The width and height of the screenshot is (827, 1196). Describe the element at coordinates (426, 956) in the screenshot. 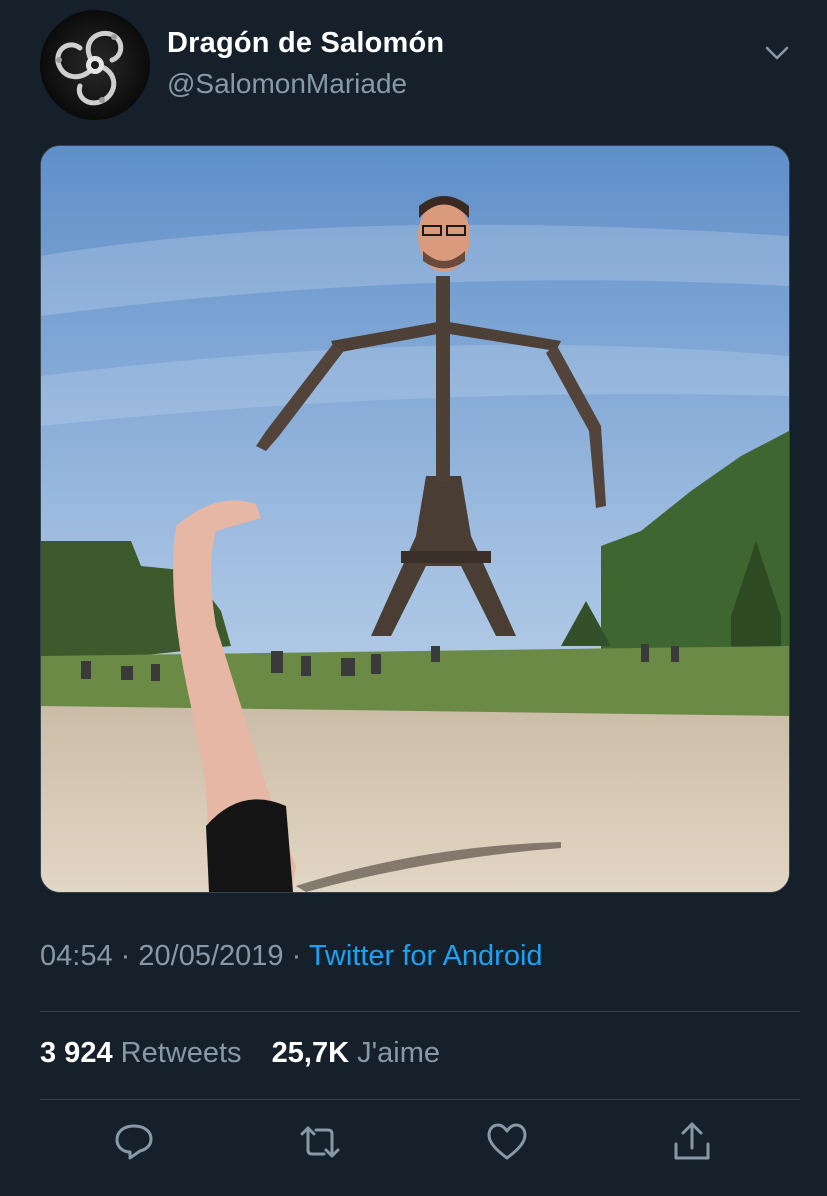

I see `tweet-source-link: Twitter for Android` at that location.